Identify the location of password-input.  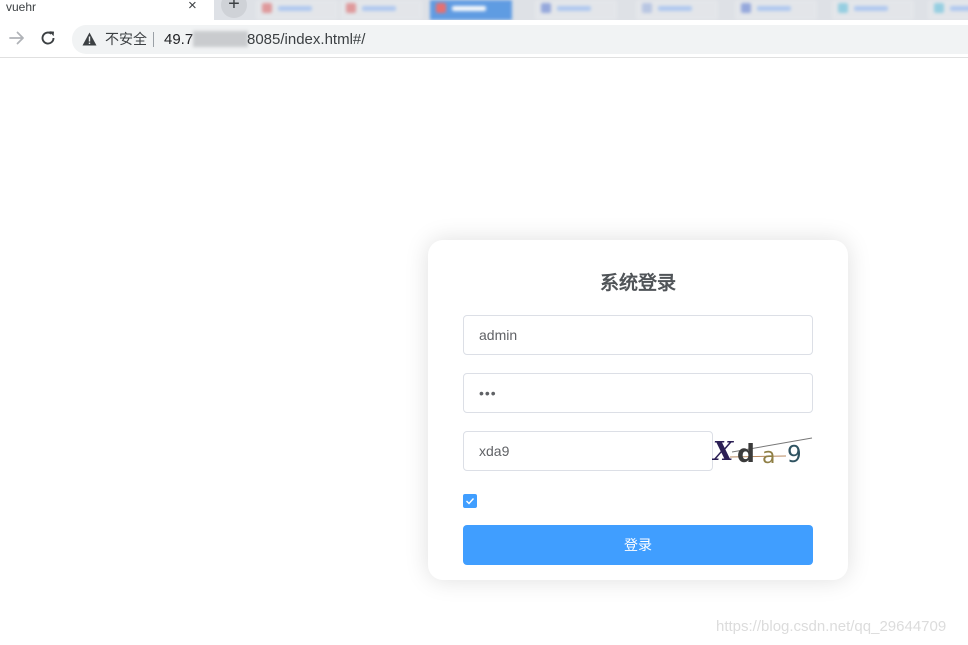
(638, 393).